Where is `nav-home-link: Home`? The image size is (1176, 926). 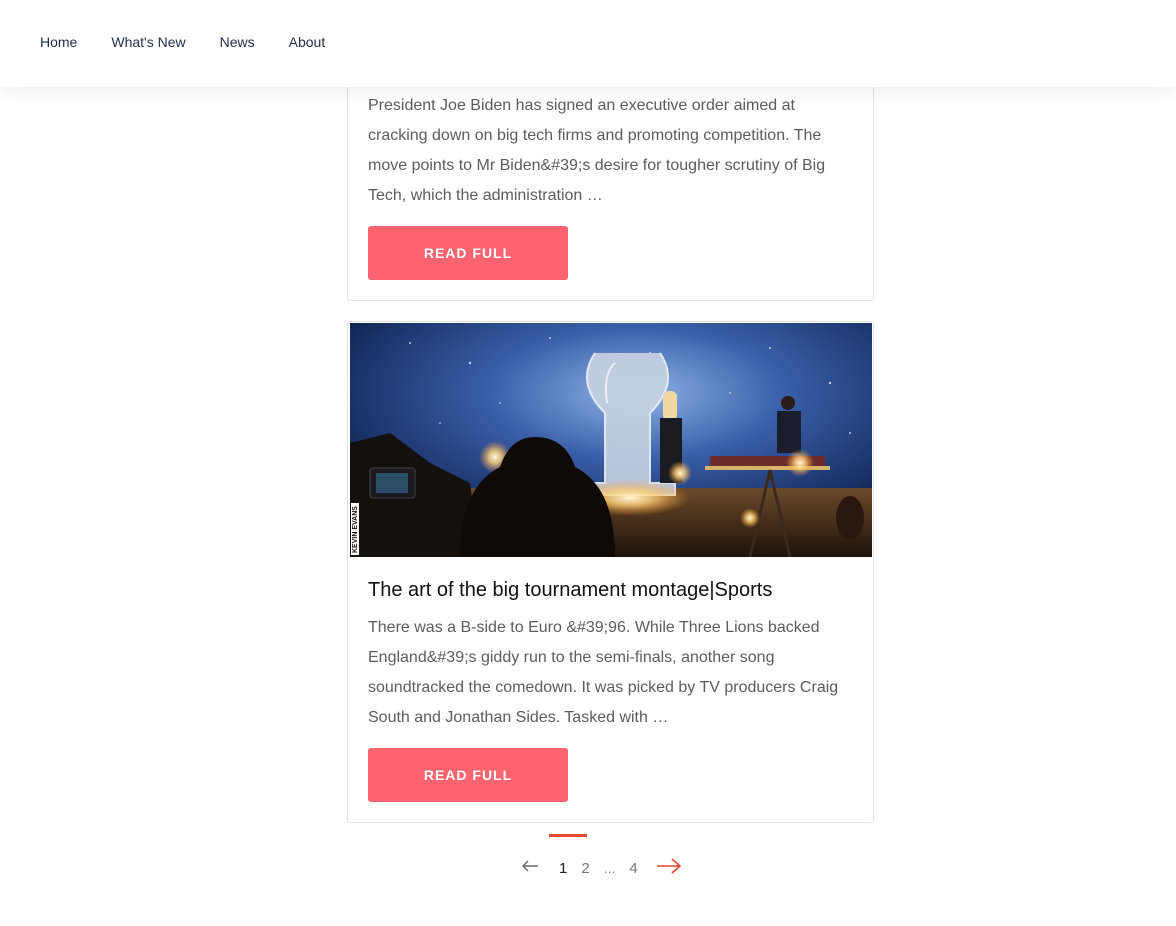
nav-home-link: Home is located at coordinates (58, 42).